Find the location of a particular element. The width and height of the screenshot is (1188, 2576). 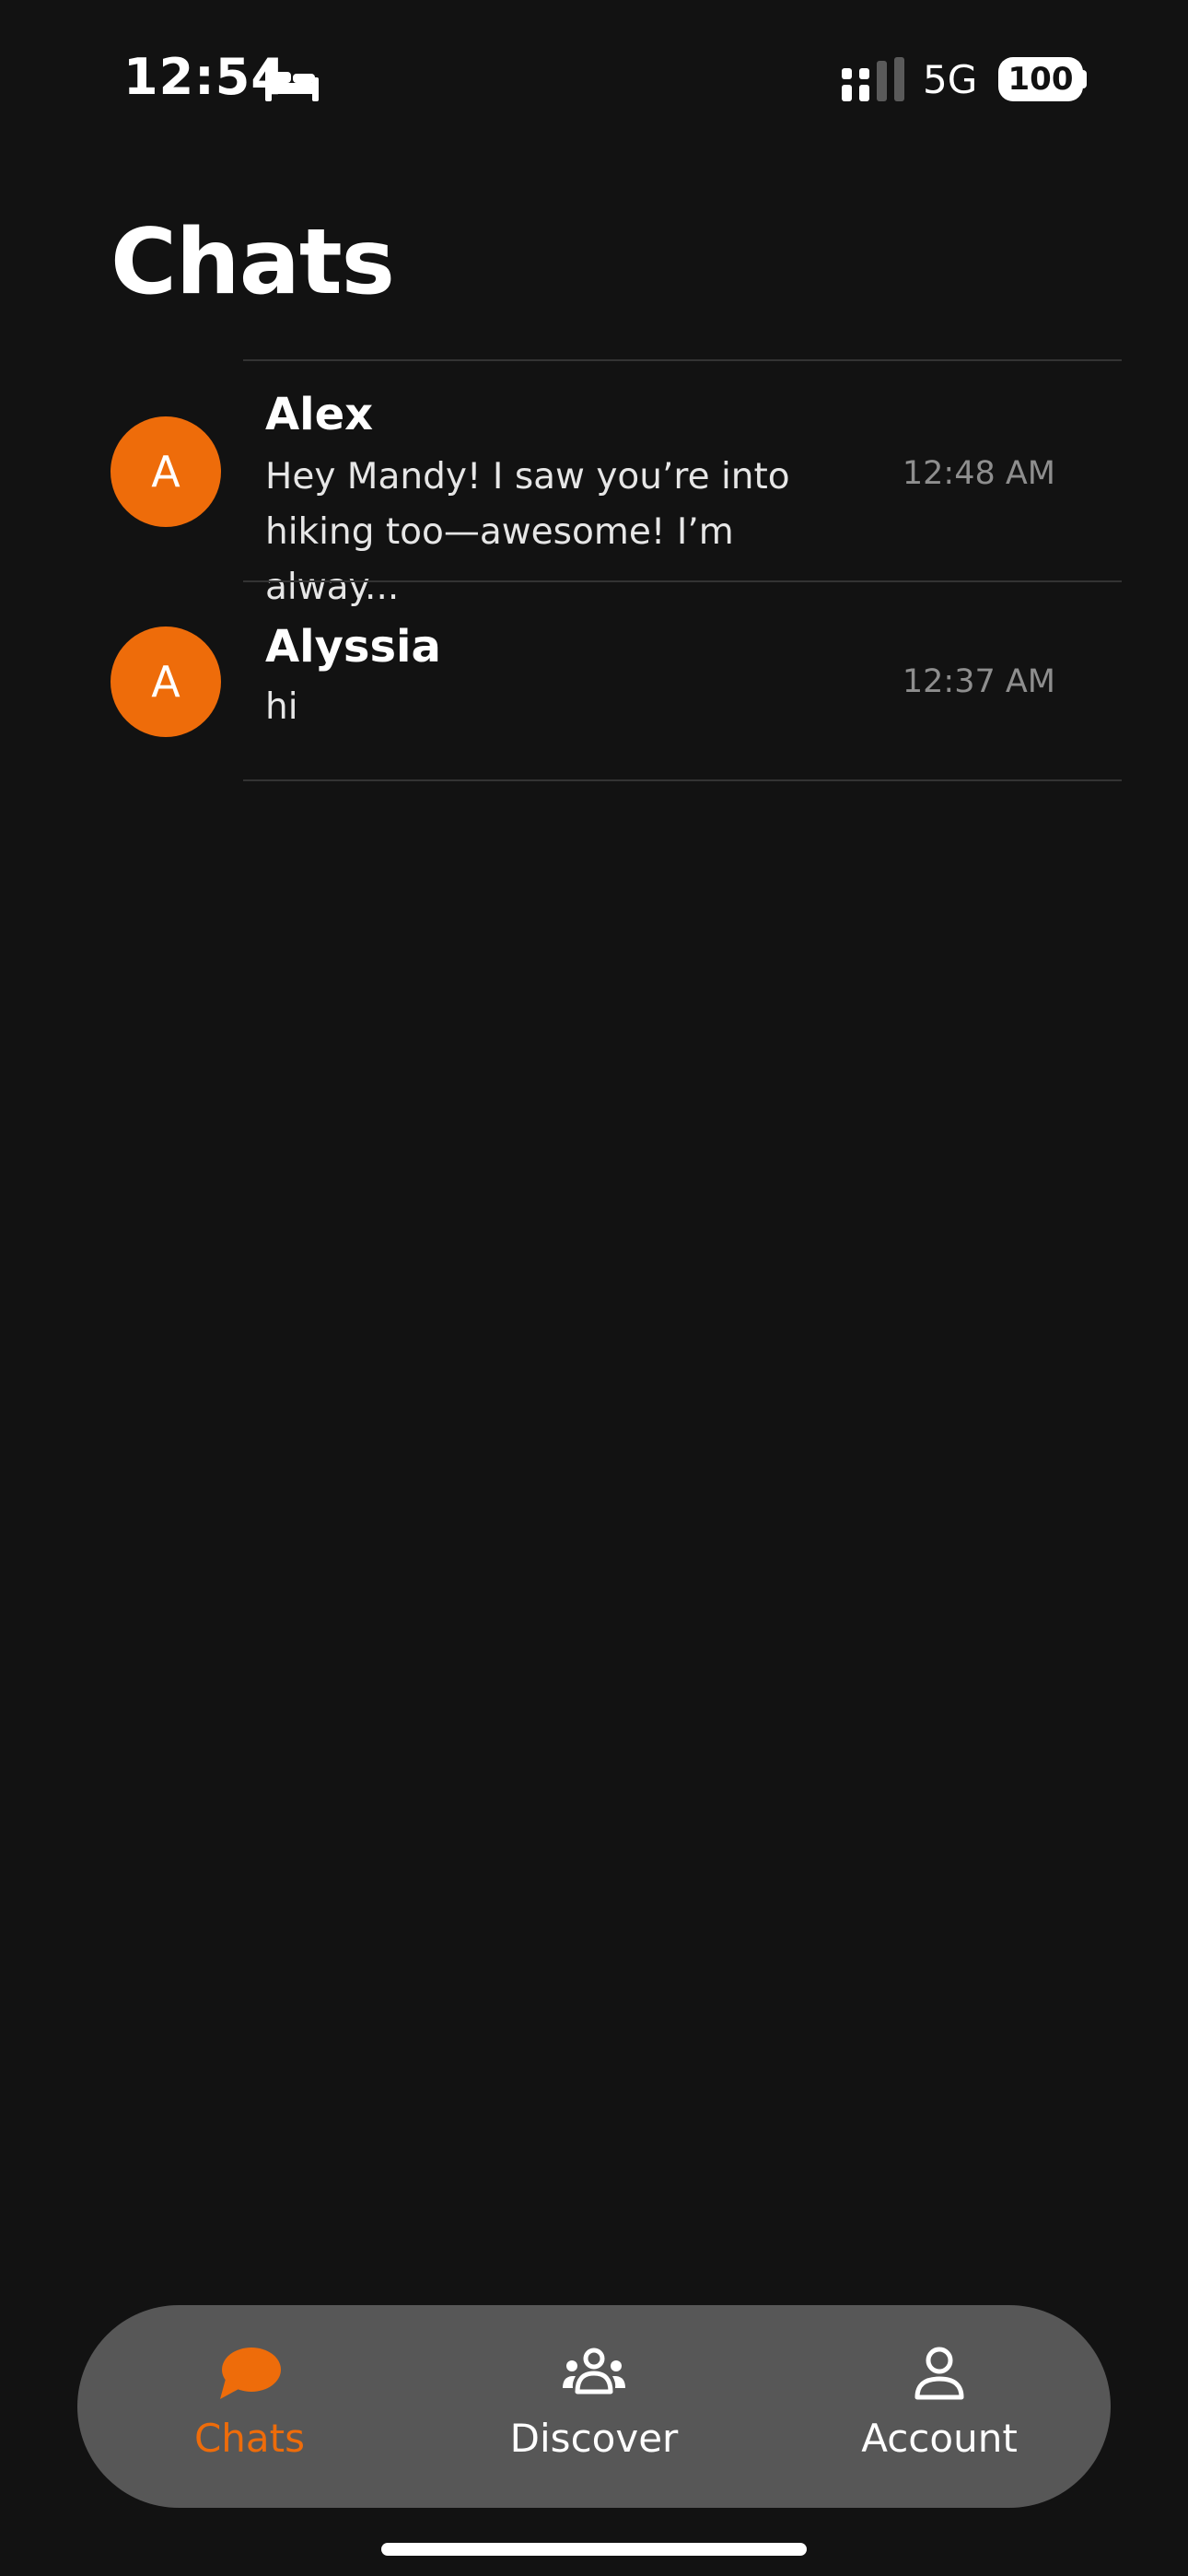

tab-discover: Discover is located at coordinates (594, 2406).